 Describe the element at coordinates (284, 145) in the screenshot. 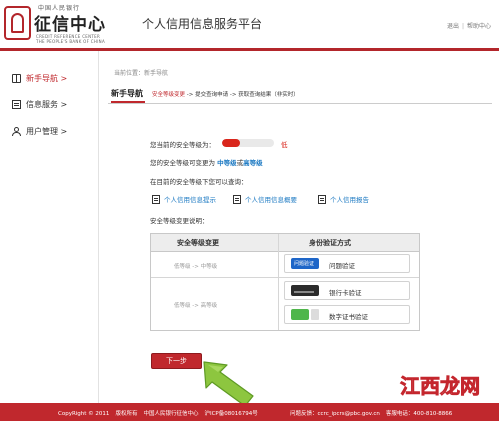

I see `security-level-value: 低` at that location.